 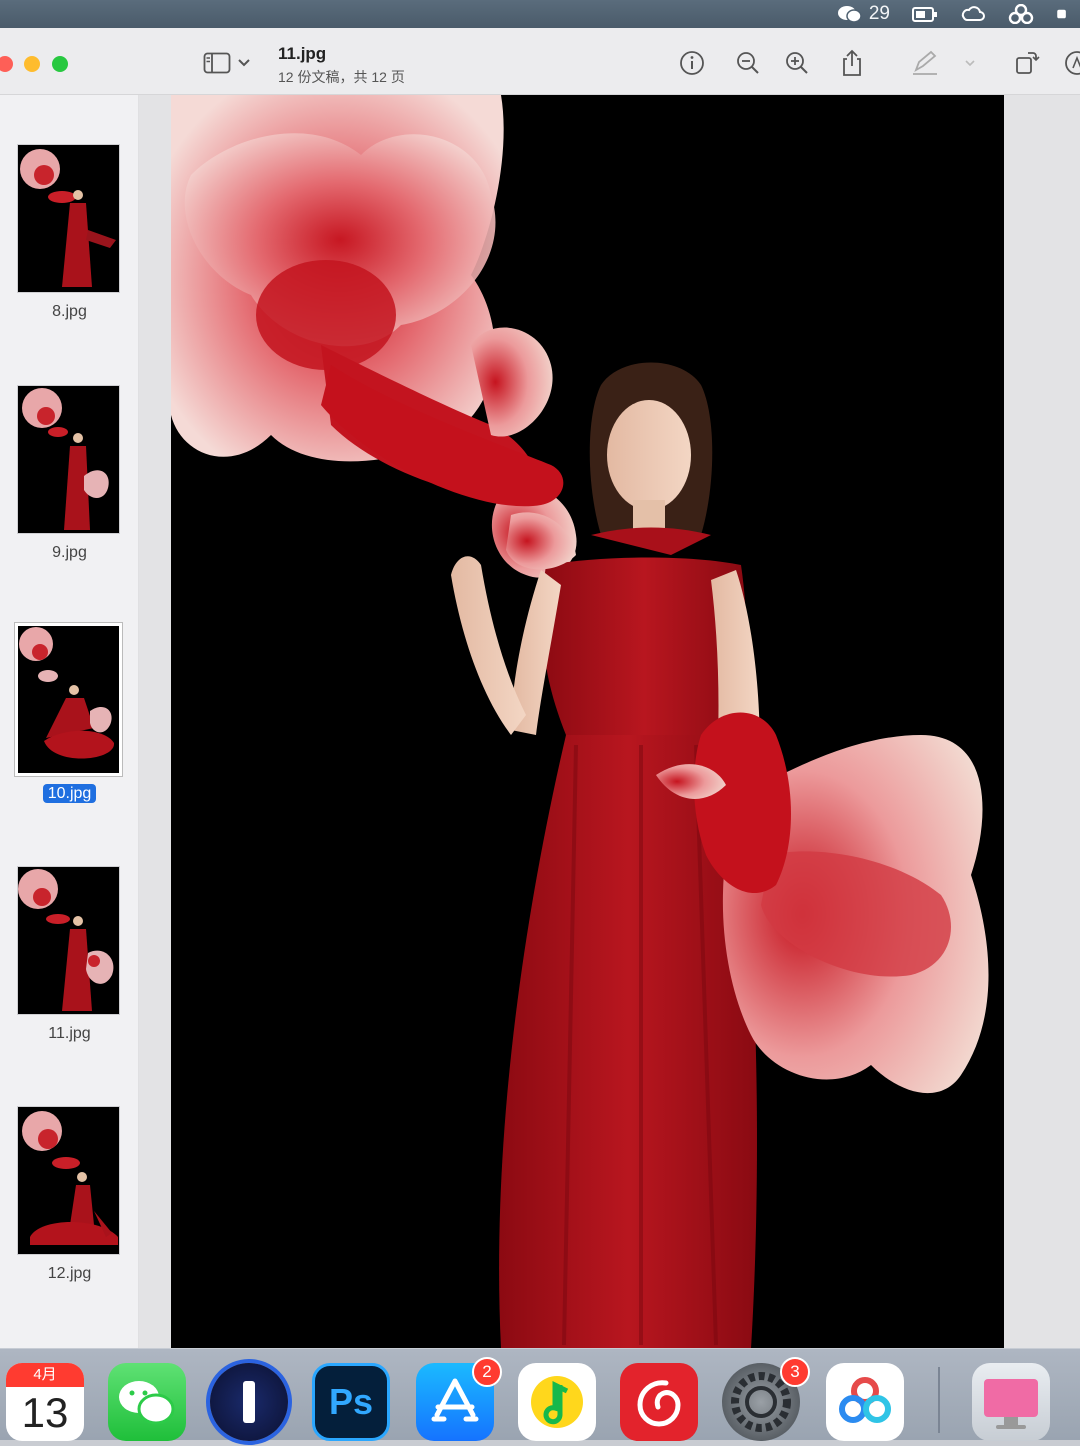 I want to click on document-title: 11.jpg, so click(x=302, y=53).